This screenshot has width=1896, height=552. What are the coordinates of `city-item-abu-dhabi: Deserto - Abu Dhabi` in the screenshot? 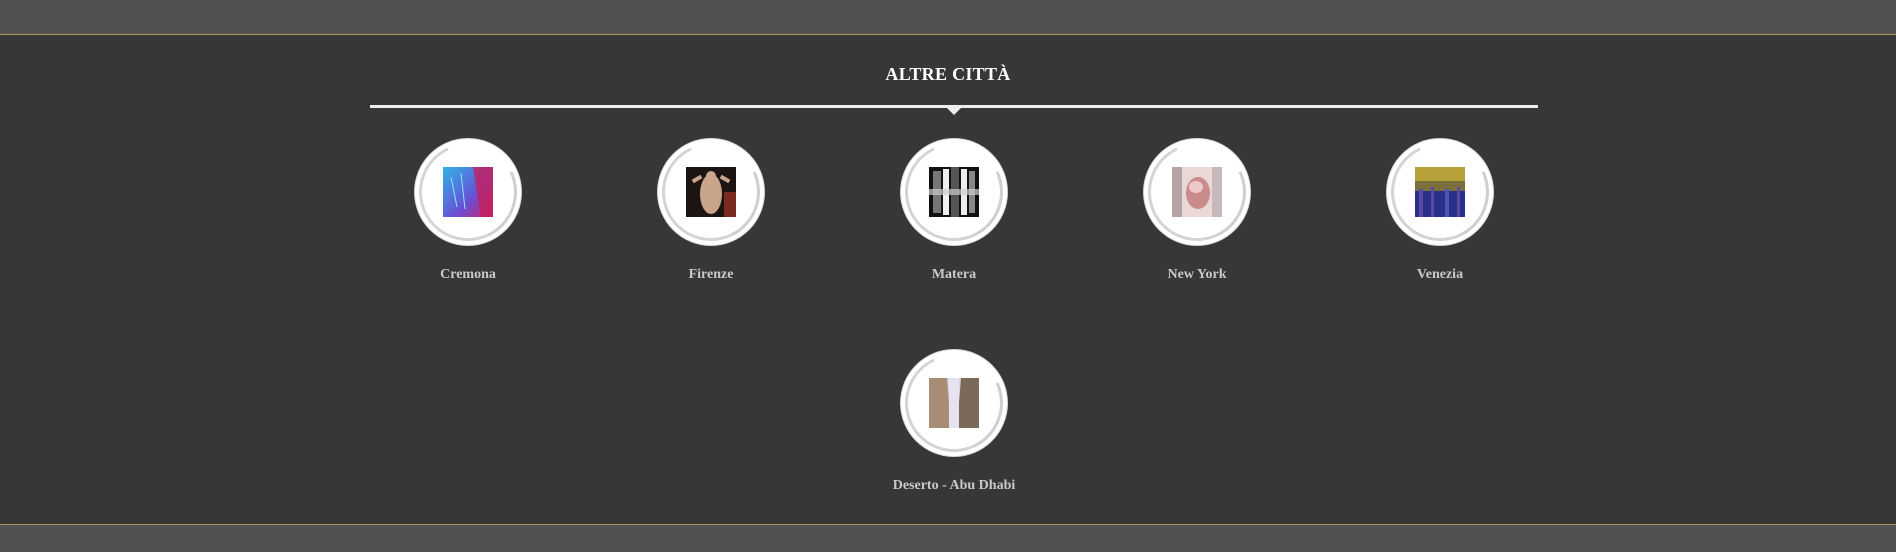 It's located at (954, 417).